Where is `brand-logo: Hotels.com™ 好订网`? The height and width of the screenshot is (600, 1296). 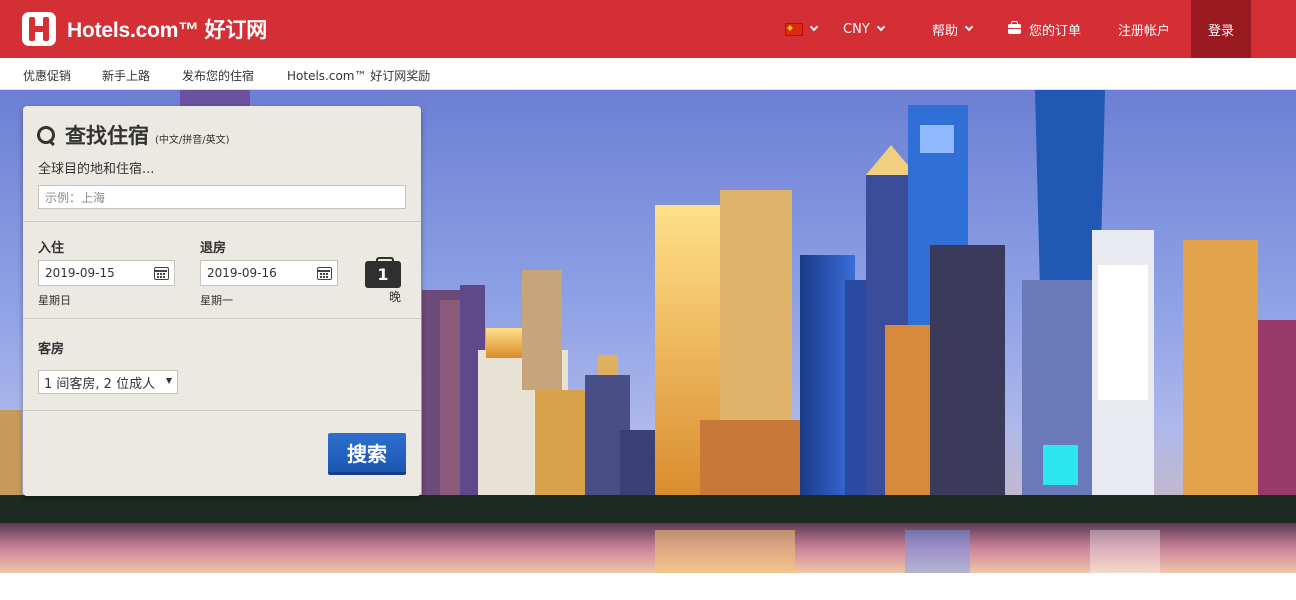
brand-logo: Hotels.com™ 好订网 is located at coordinates (144, 29).